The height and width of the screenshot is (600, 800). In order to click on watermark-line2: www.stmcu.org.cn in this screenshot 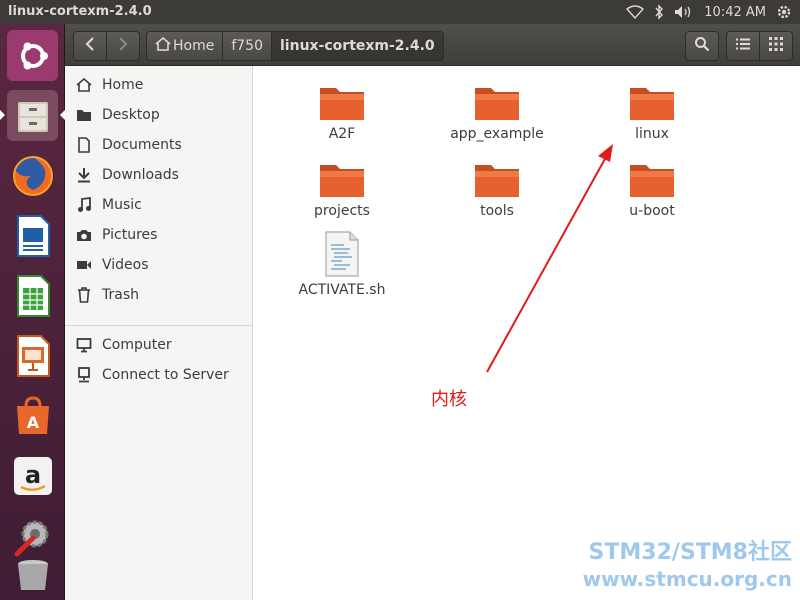, I will do `click(687, 579)`.